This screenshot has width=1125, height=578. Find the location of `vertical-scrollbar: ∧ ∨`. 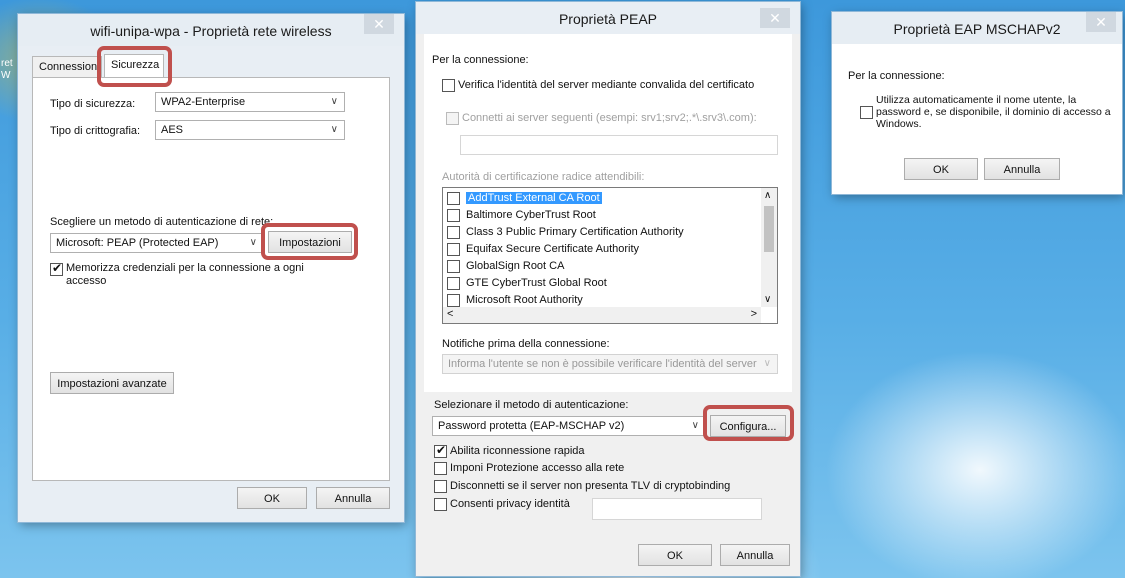

vertical-scrollbar: ∧ ∨ is located at coordinates (769, 247).